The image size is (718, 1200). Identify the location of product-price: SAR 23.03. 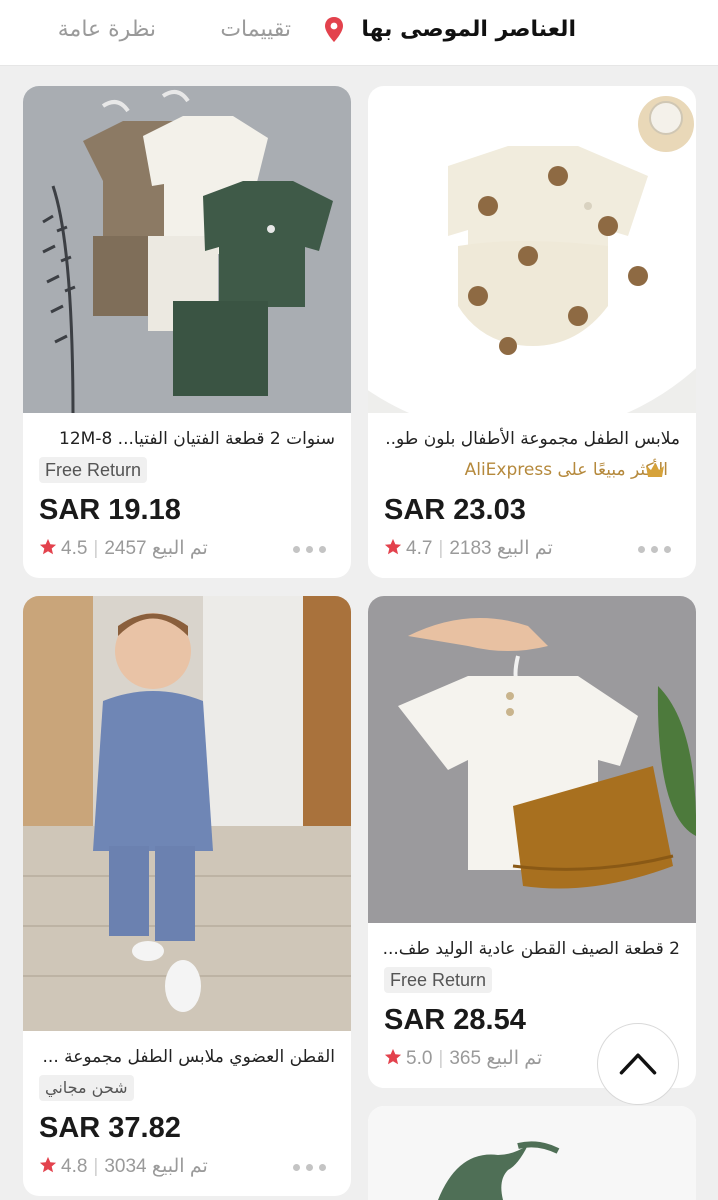
(455, 510).